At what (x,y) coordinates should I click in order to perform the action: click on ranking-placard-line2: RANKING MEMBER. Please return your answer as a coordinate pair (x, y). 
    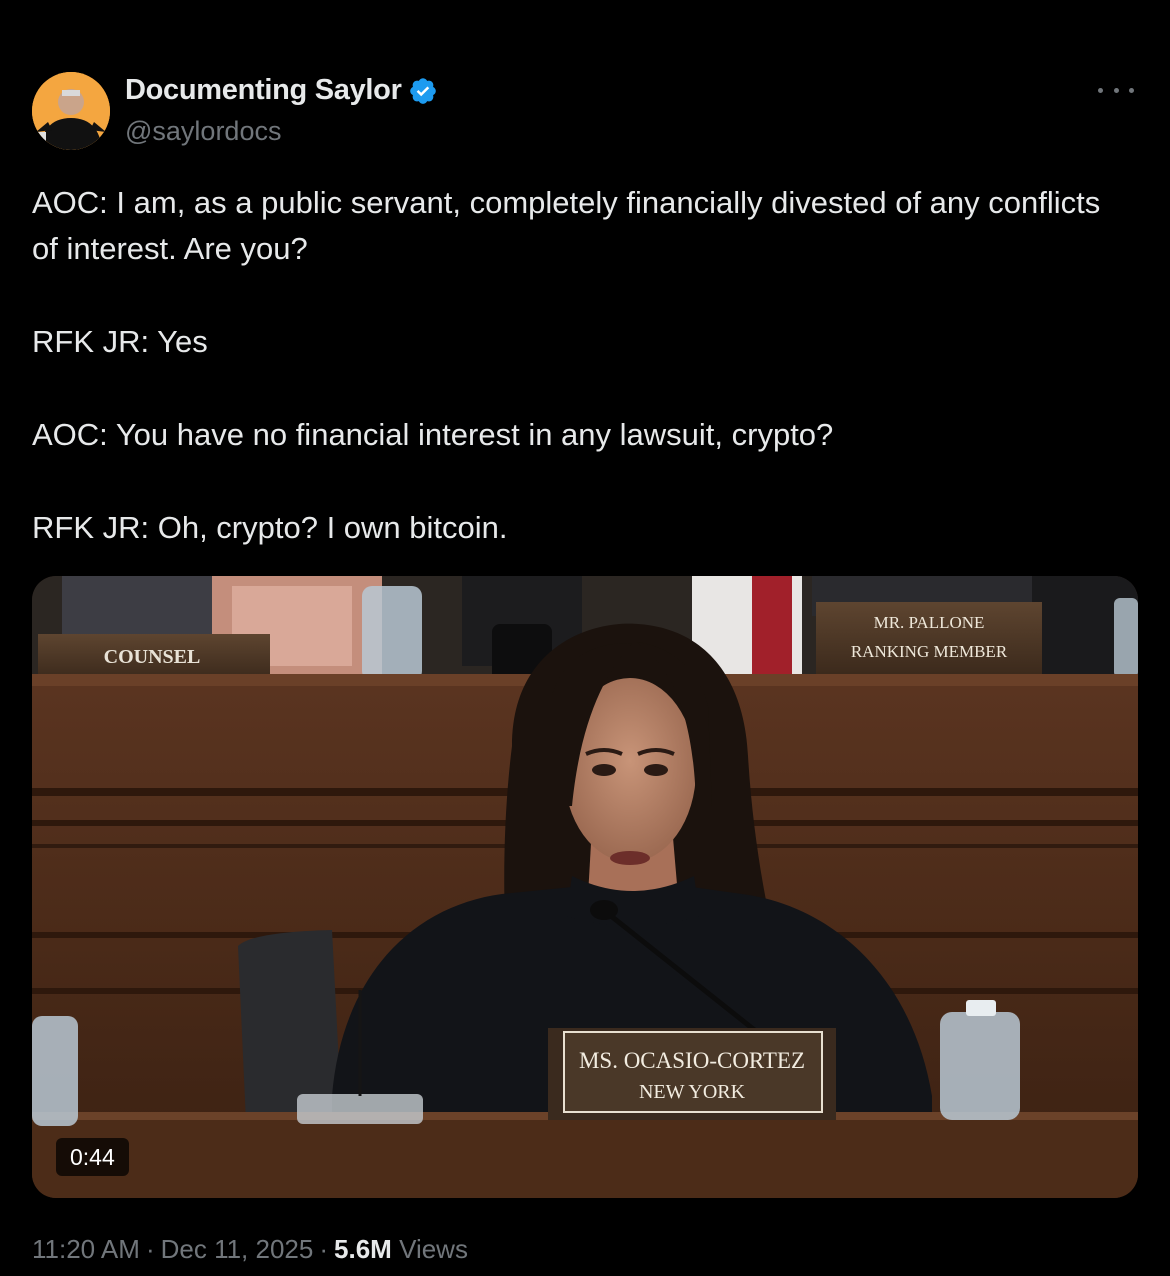
    Looking at the image, I should click on (929, 651).